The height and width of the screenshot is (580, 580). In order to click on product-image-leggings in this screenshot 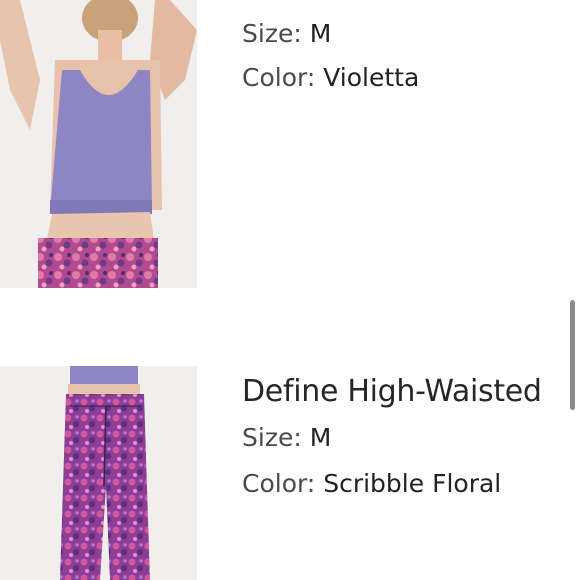, I will do `click(98, 473)`.